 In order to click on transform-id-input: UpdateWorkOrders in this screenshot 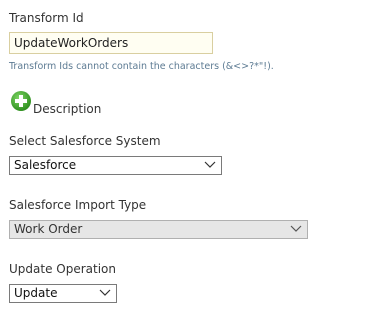, I will do `click(111, 43)`.